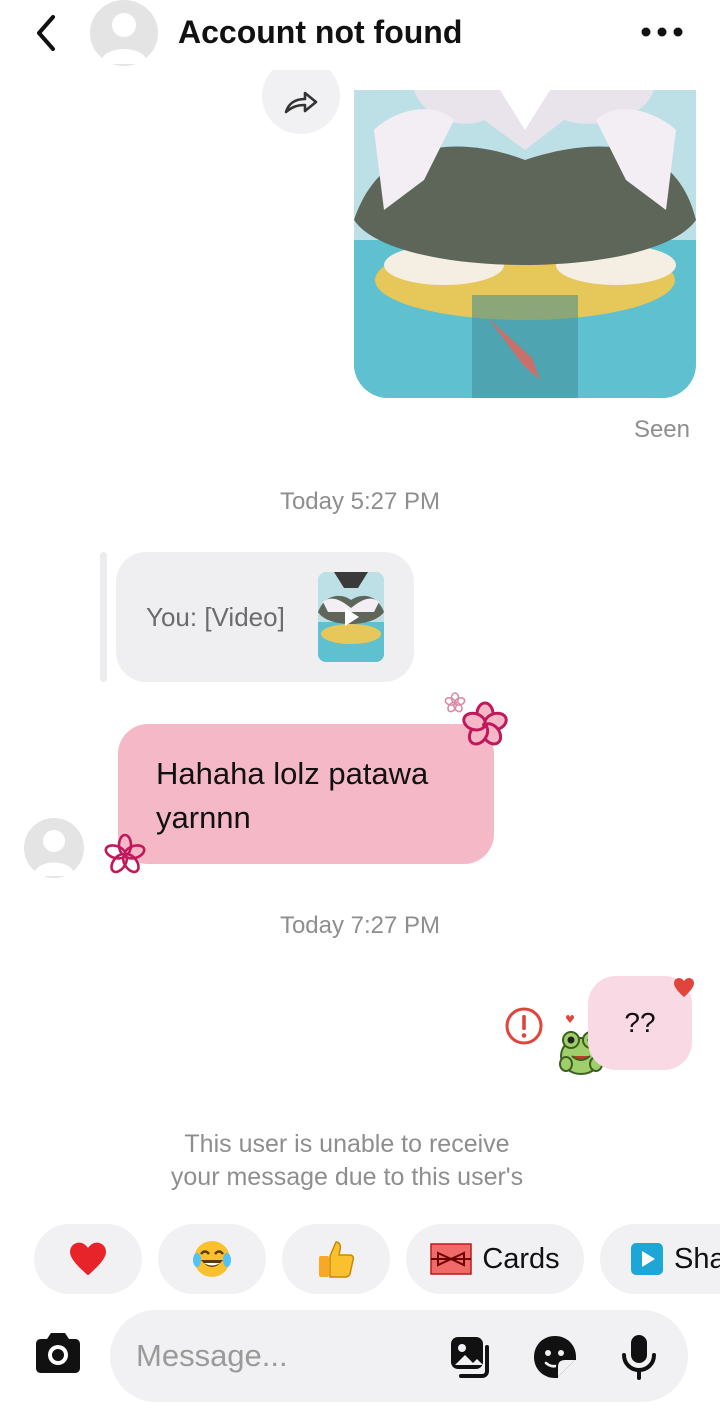 The width and height of the screenshot is (720, 1416). Describe the element at coordinates (286, 1356) in the screenshot. I see `message-input` at that location.